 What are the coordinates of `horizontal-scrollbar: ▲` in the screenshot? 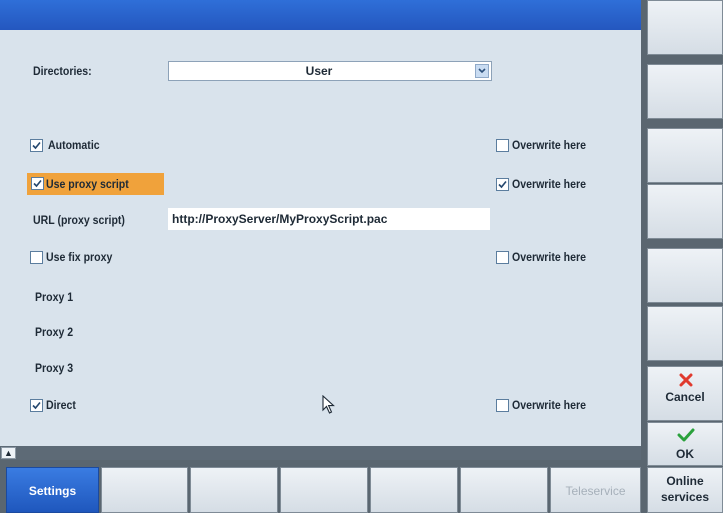 It's located at (320, 453).